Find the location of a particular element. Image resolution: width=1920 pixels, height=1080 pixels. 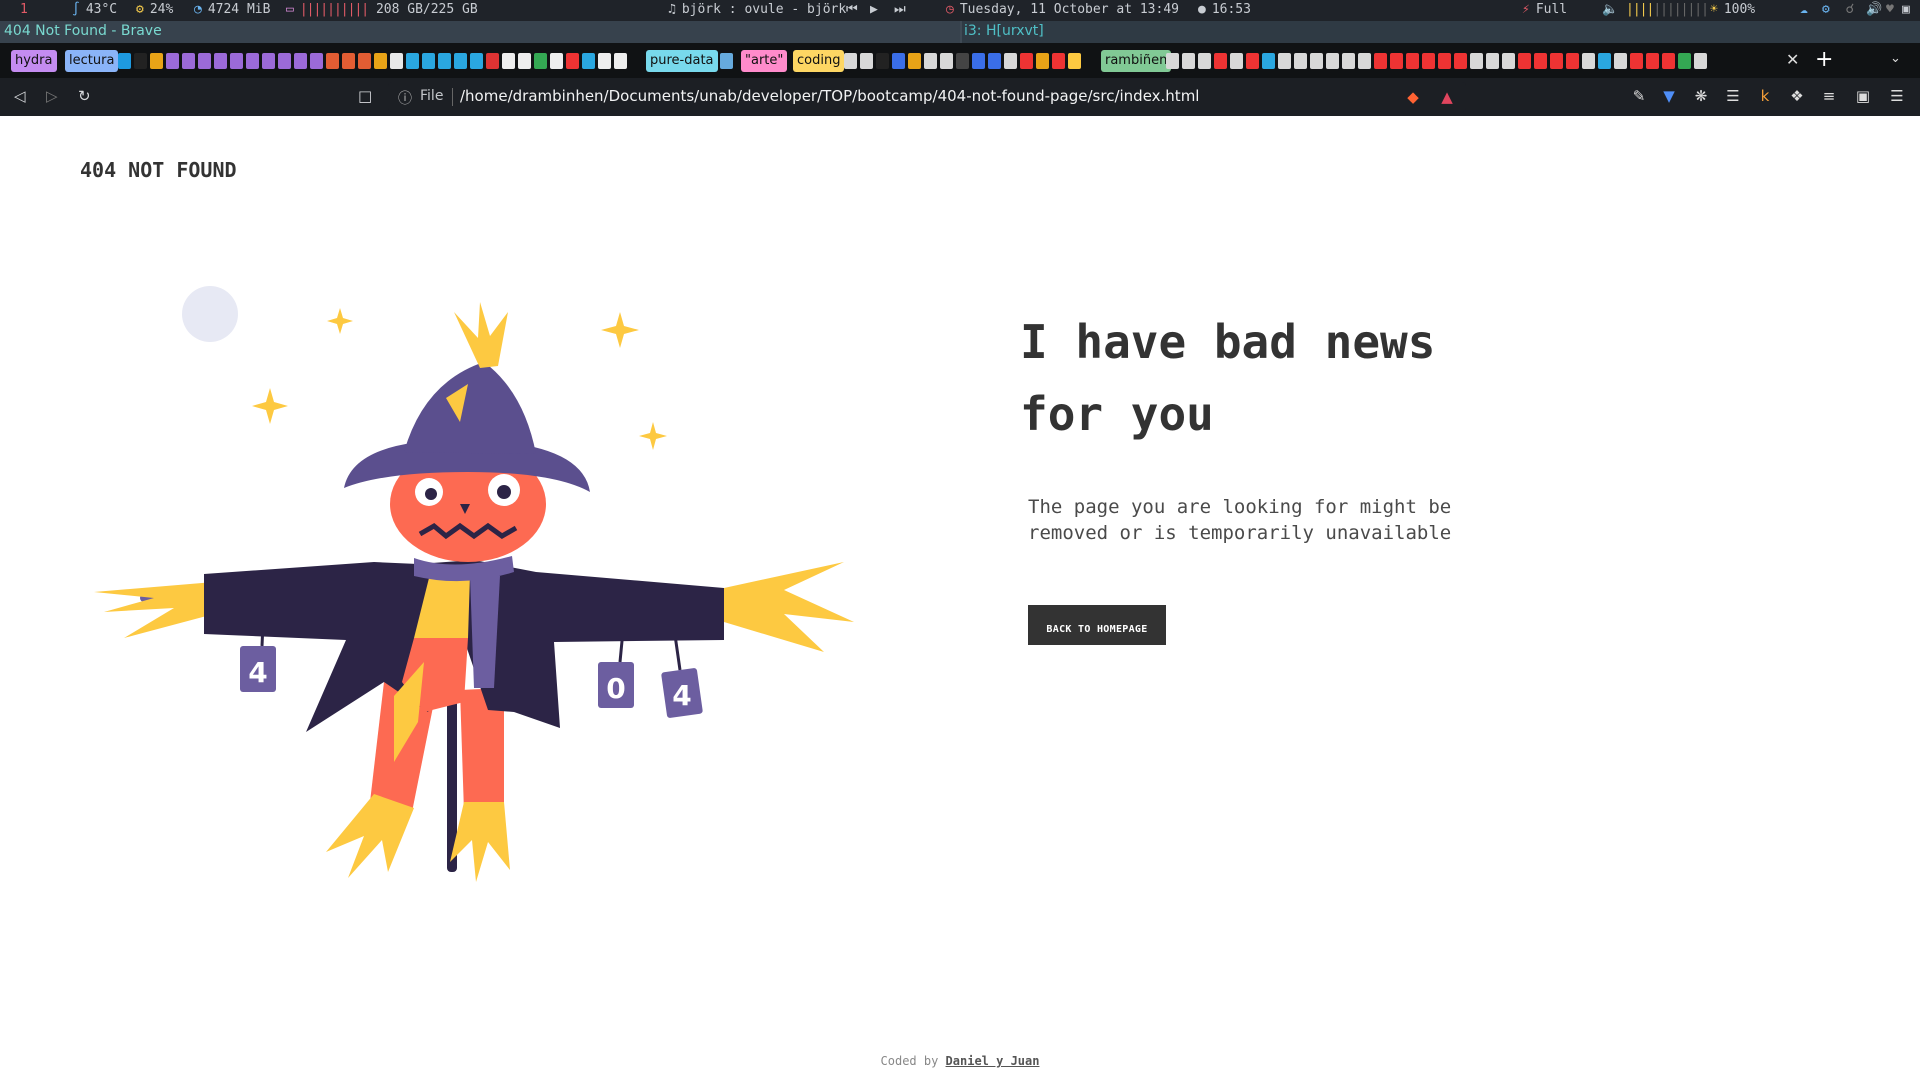

brave-rewards-icon: ▲ is located at coordinates (1447, 97).